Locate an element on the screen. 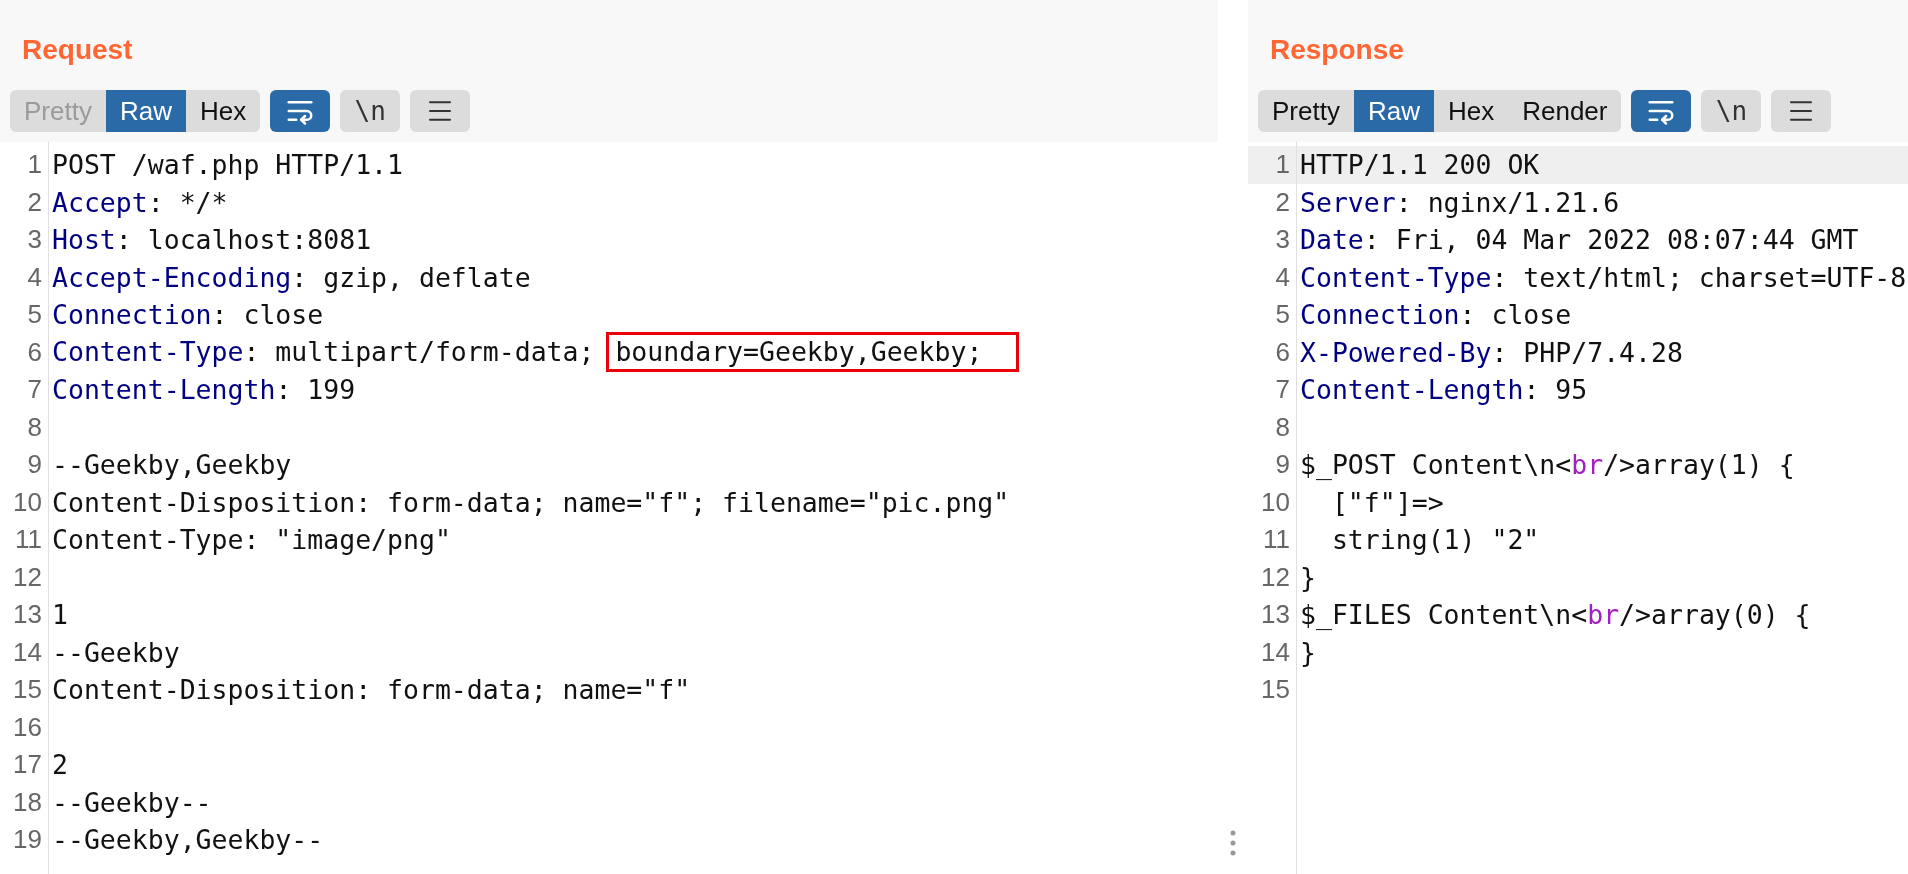 Image resolution: width=1908 pixels, height=874 pixels. view-tab: Render is located at coordinates (1565, 111).